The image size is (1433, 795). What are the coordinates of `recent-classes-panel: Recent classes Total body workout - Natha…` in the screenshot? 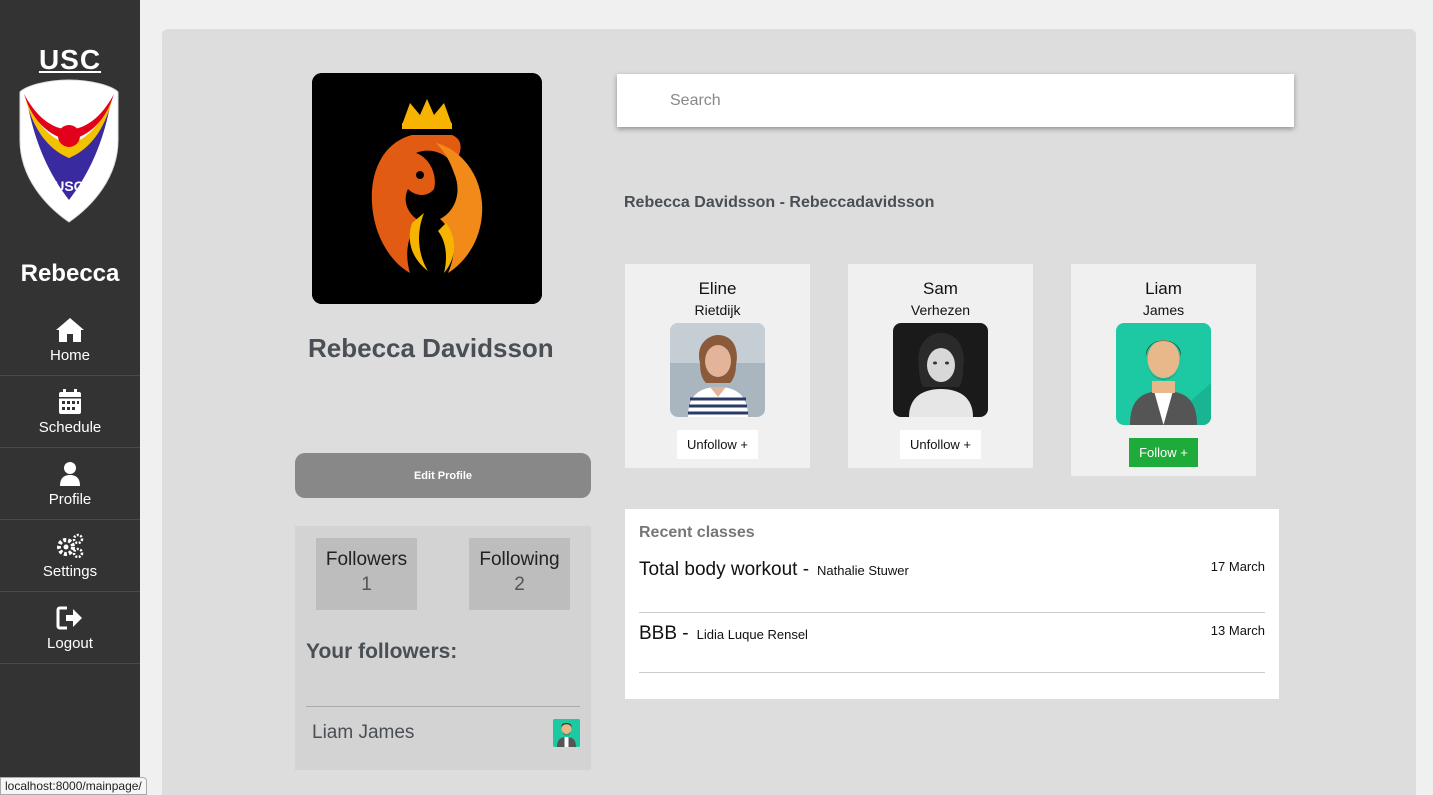 It's located at (952, 604).